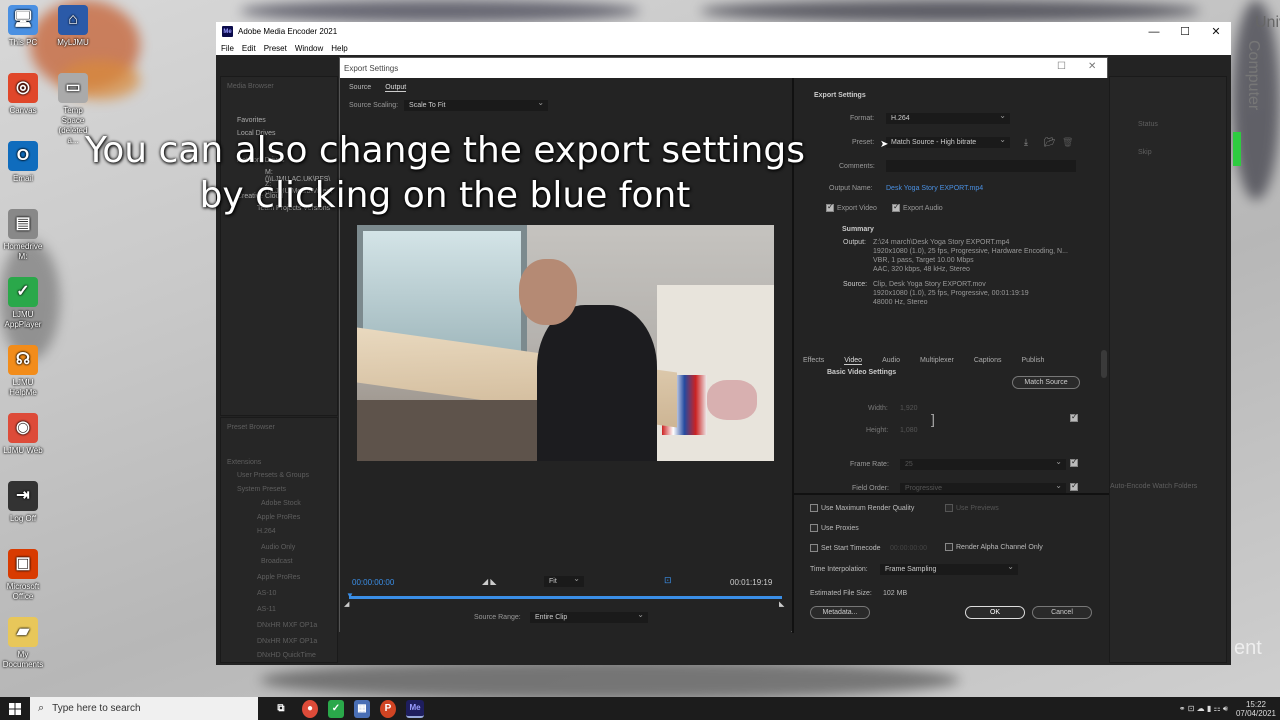 This screenshot has width=1280, height=720. I want to click on start-button, so click(15, 708).